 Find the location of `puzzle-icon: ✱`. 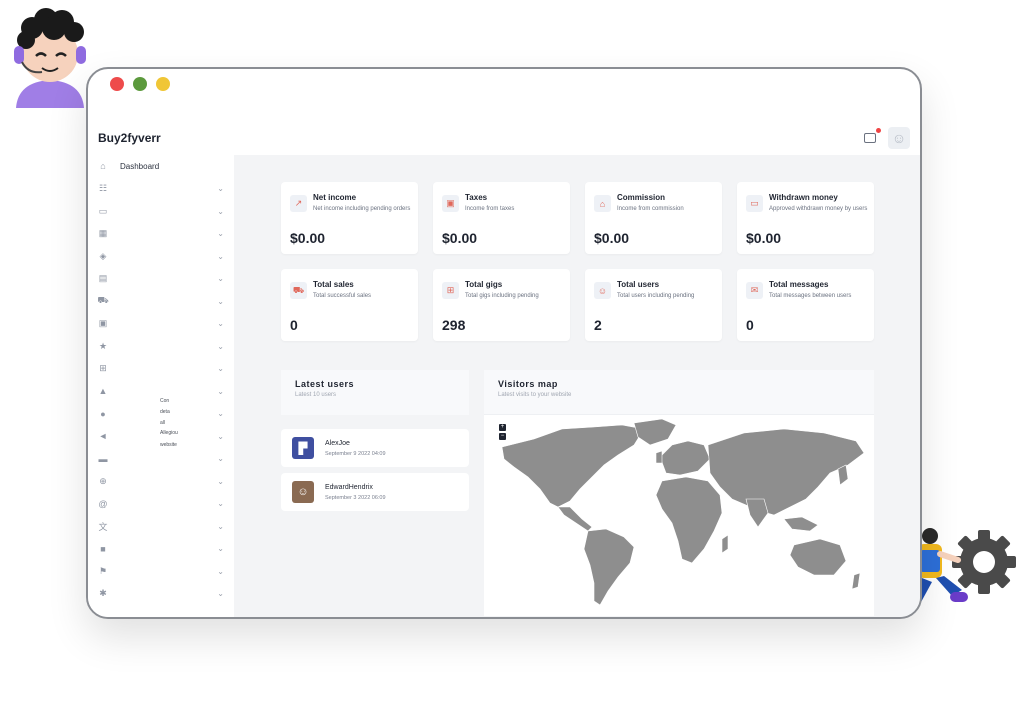

puzzle-icon: ✱ is located at coordinates (103, 593).